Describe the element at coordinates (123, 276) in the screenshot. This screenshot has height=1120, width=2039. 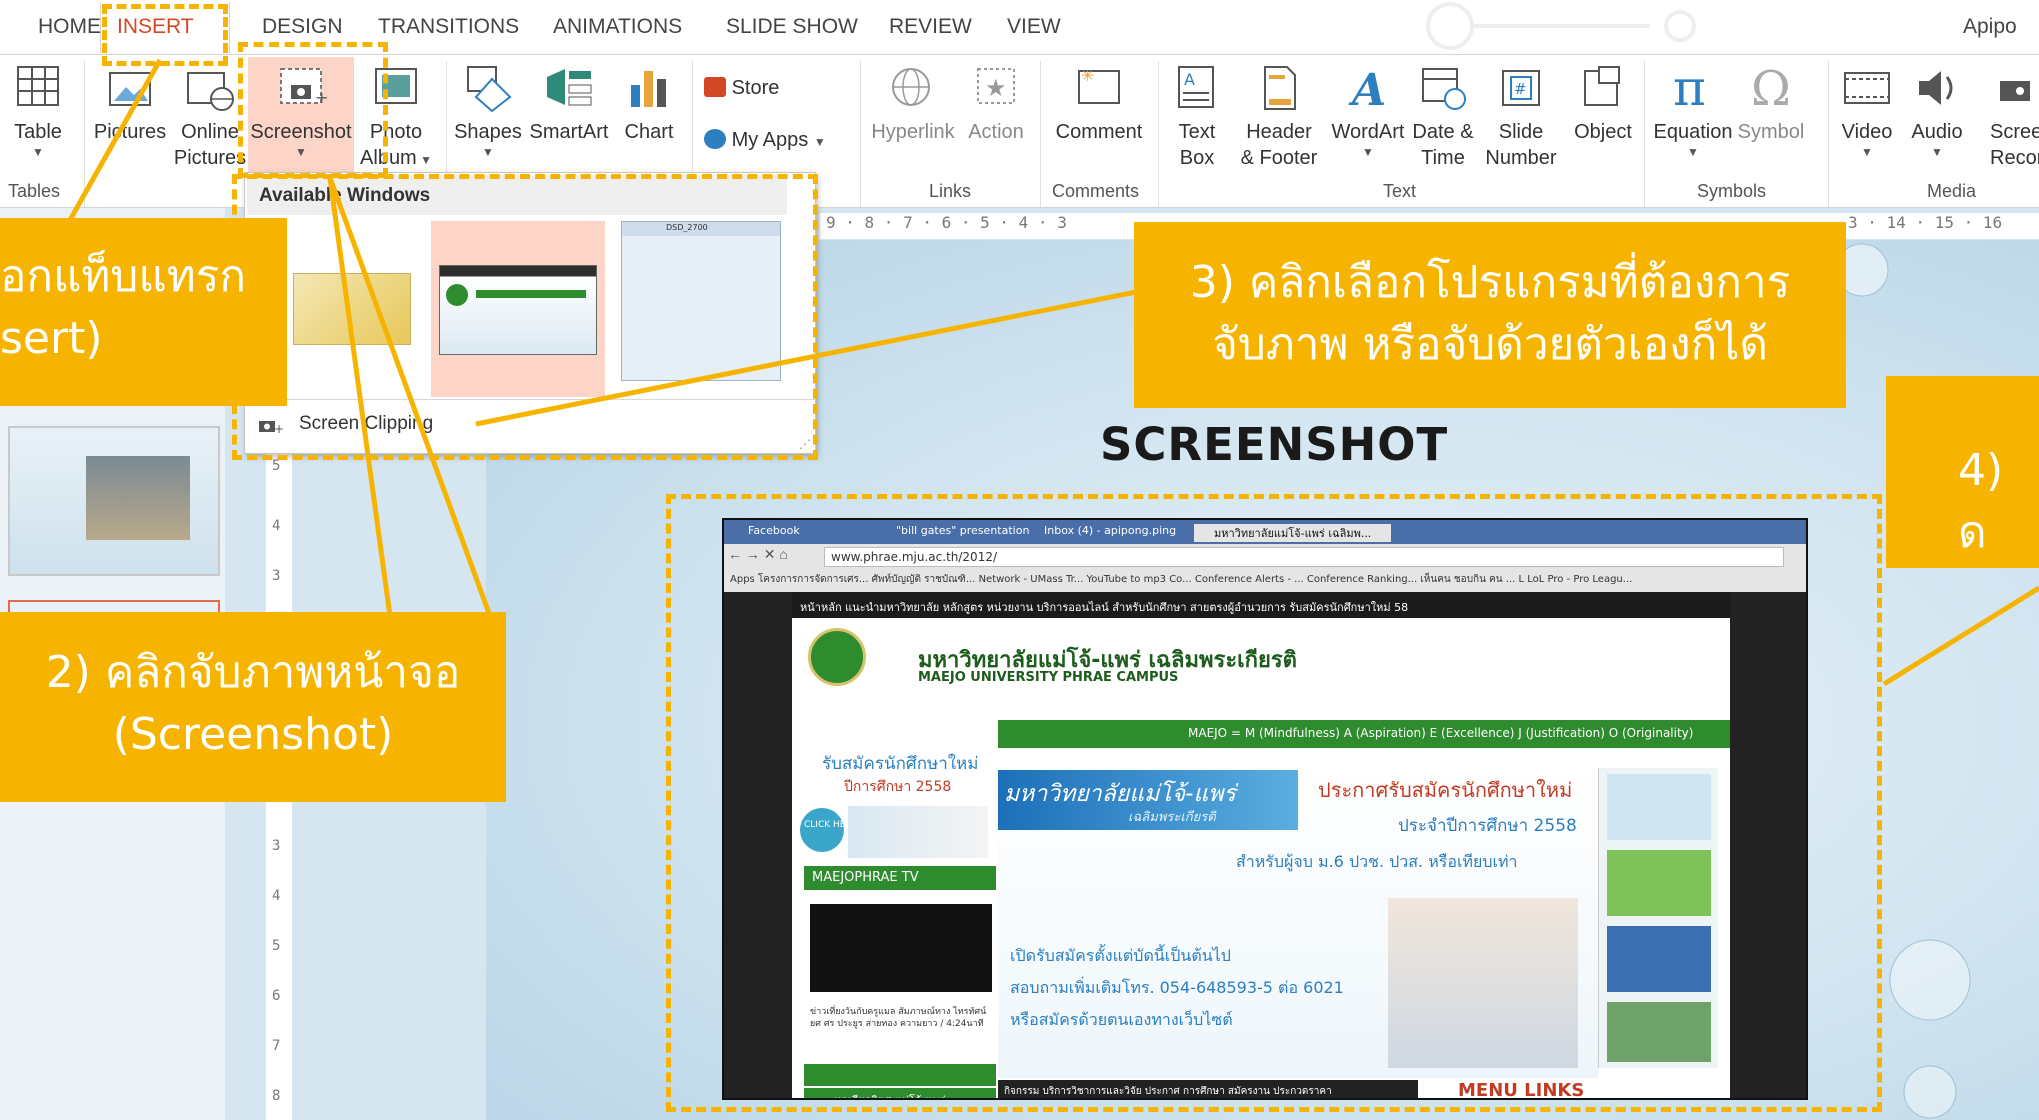
I see `callout-1-line-1: อกแท็บแทรก` at that location.